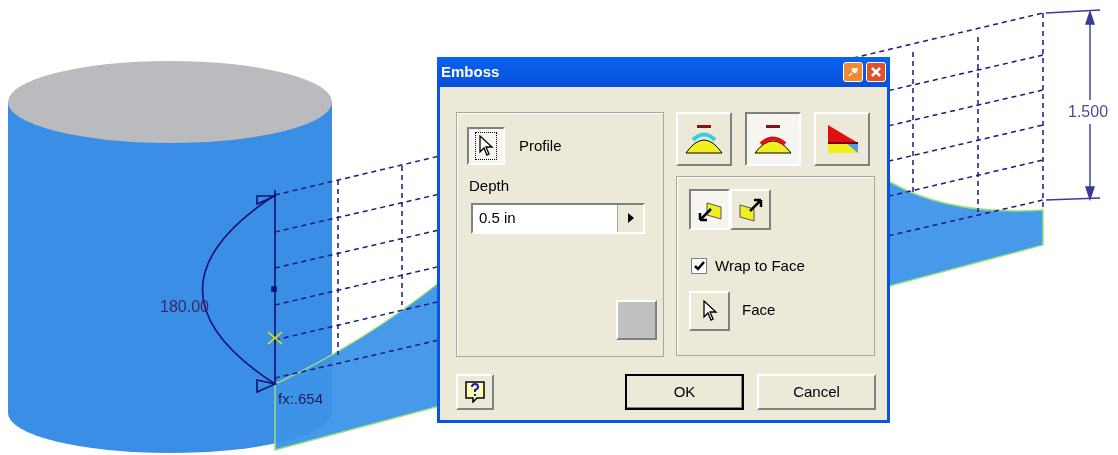 The height and width of the screenshot is (455, 1118). I want to click on cancel-button: Cancel, so click(816, 392).